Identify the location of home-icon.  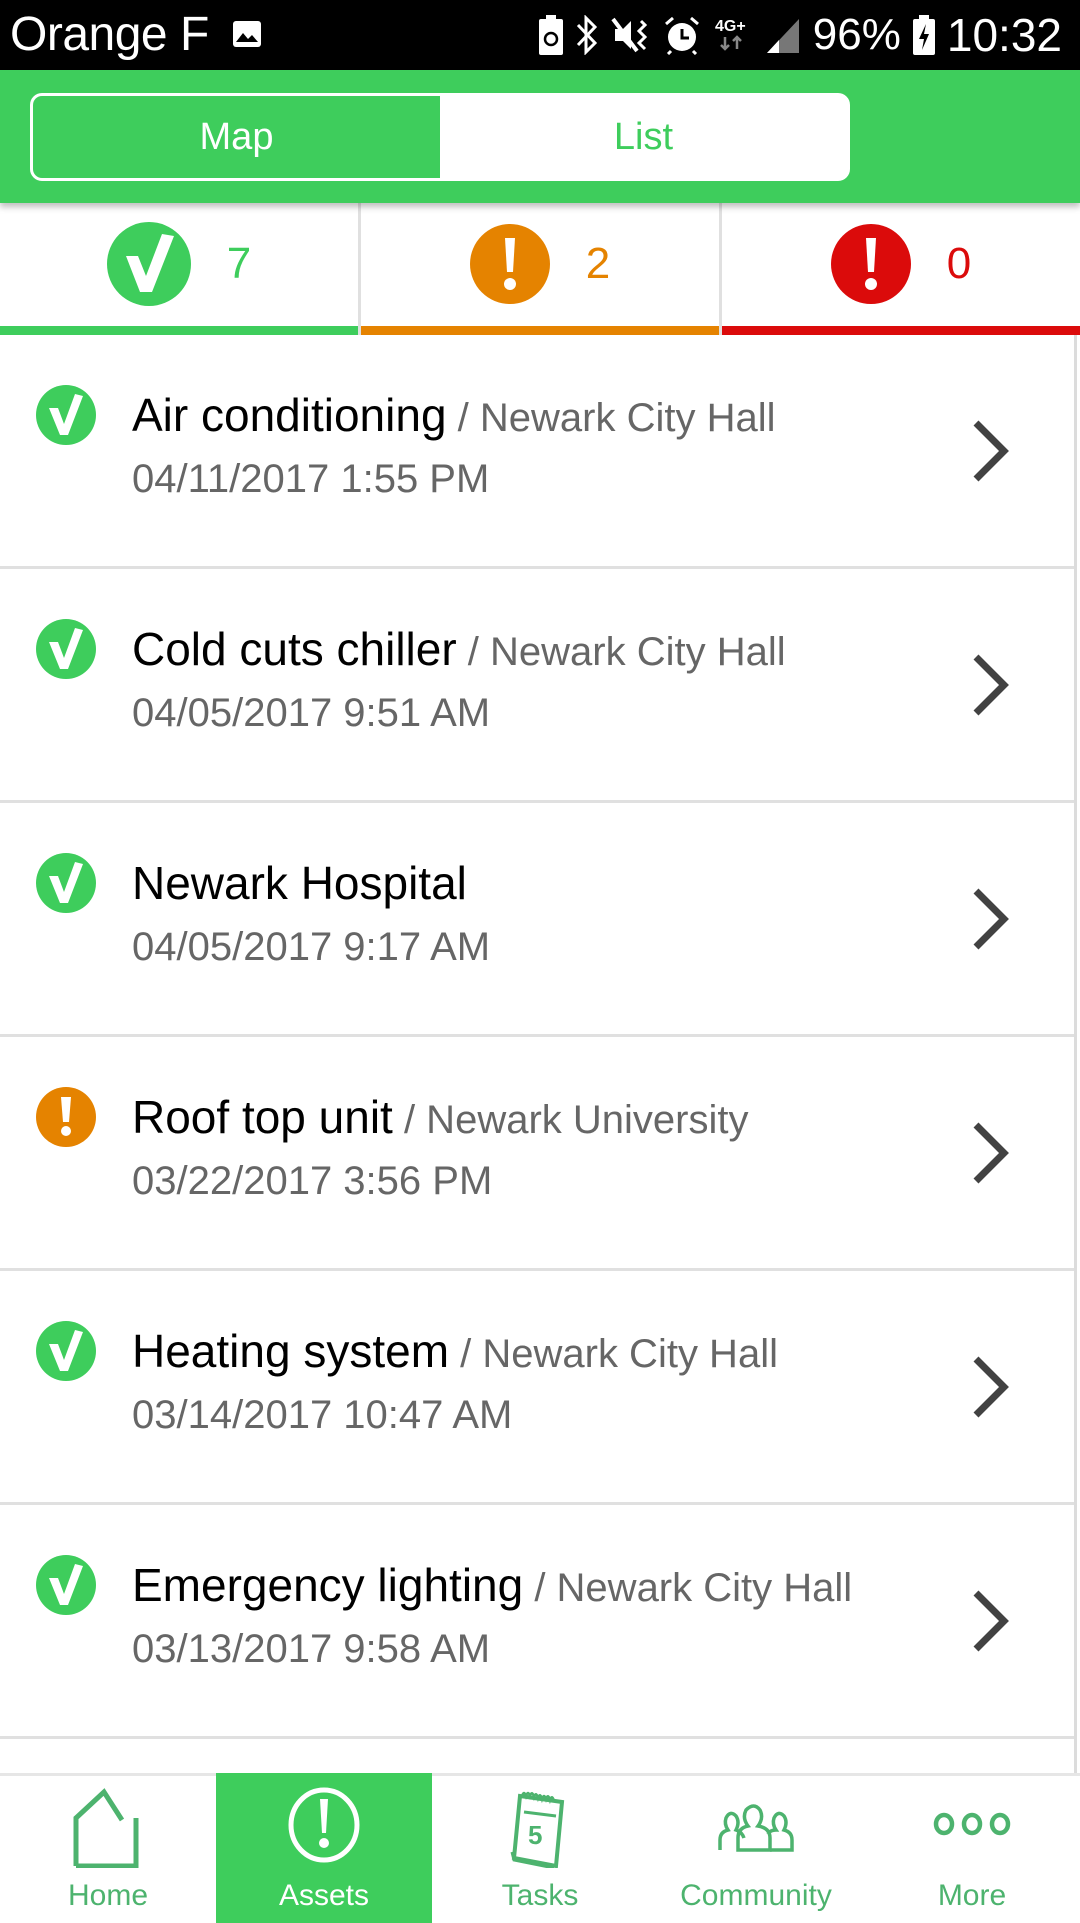
(106, 1828).